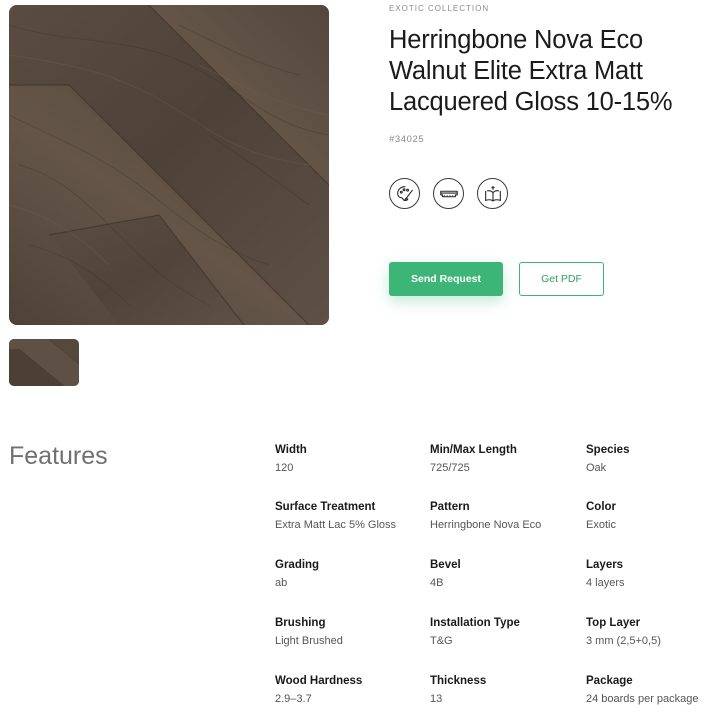 The height and width of the screenshot is (717, 717). What do you see at coordinates (601, 507) in the screenshot?
I see `feature-label: Color` at bounding box center [601, 507].